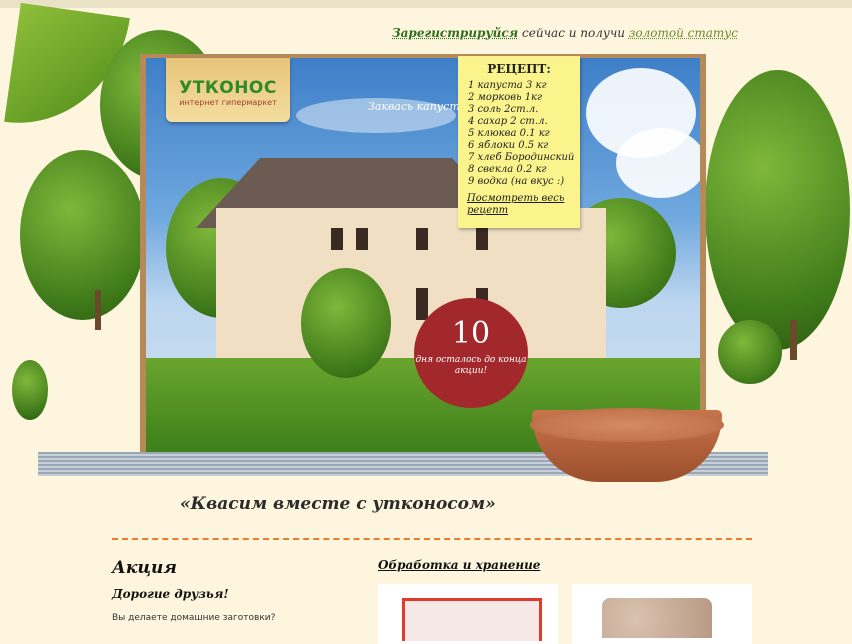 Image resolution: width=852 pixels, height=644 pixels. Describe the element at coordinates (658, 163) in the screenshot. I see `cloud` at that location.